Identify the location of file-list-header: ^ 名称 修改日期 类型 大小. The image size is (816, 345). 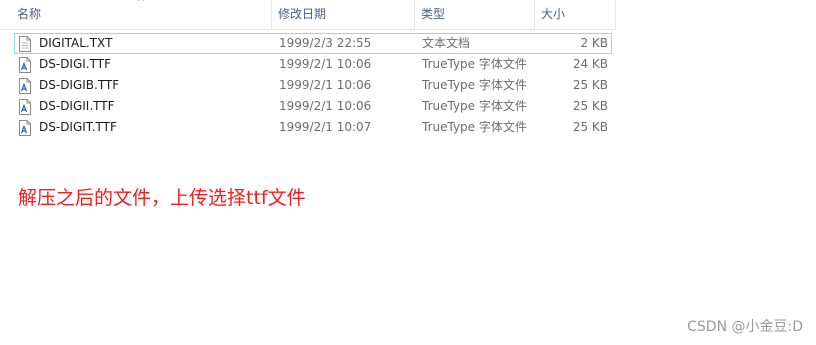
(308, 15).